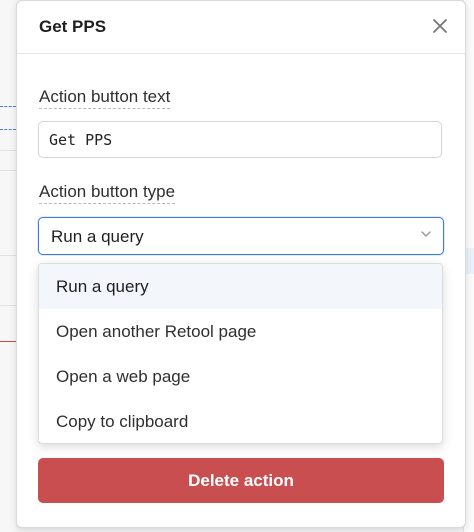 The image size is (474, 532). Describe the element at coordinates (426, 234) in the screenshot. I see `chevron-down-icon` at that location.